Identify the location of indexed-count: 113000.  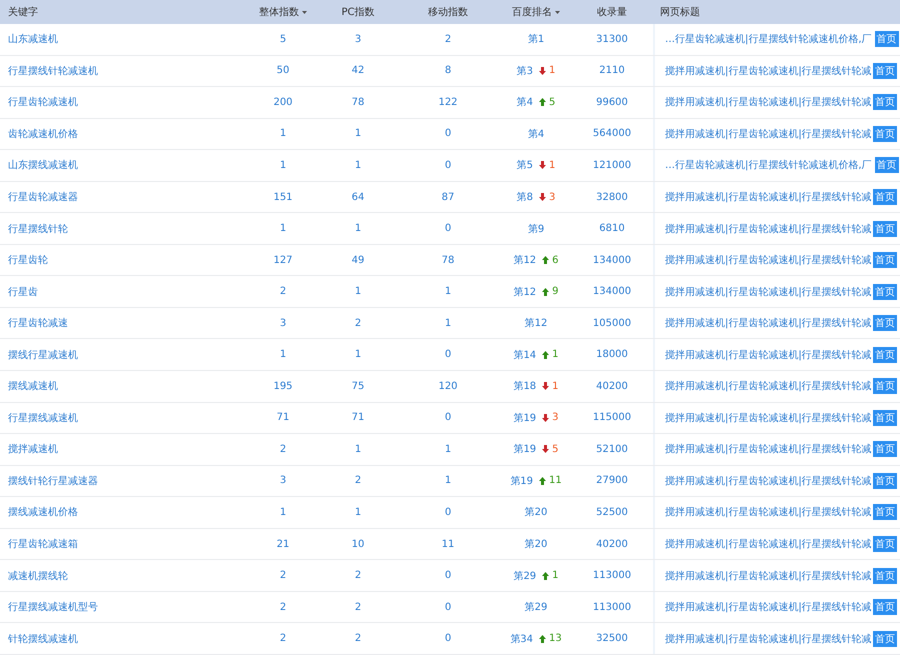
(612, 576).